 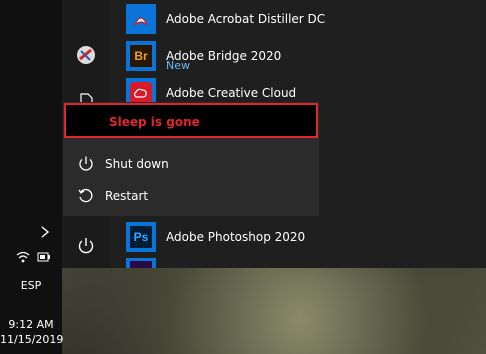 I want to click on app-name: Adobe Acrobat Distiller DC, so click(x=246, y=19).